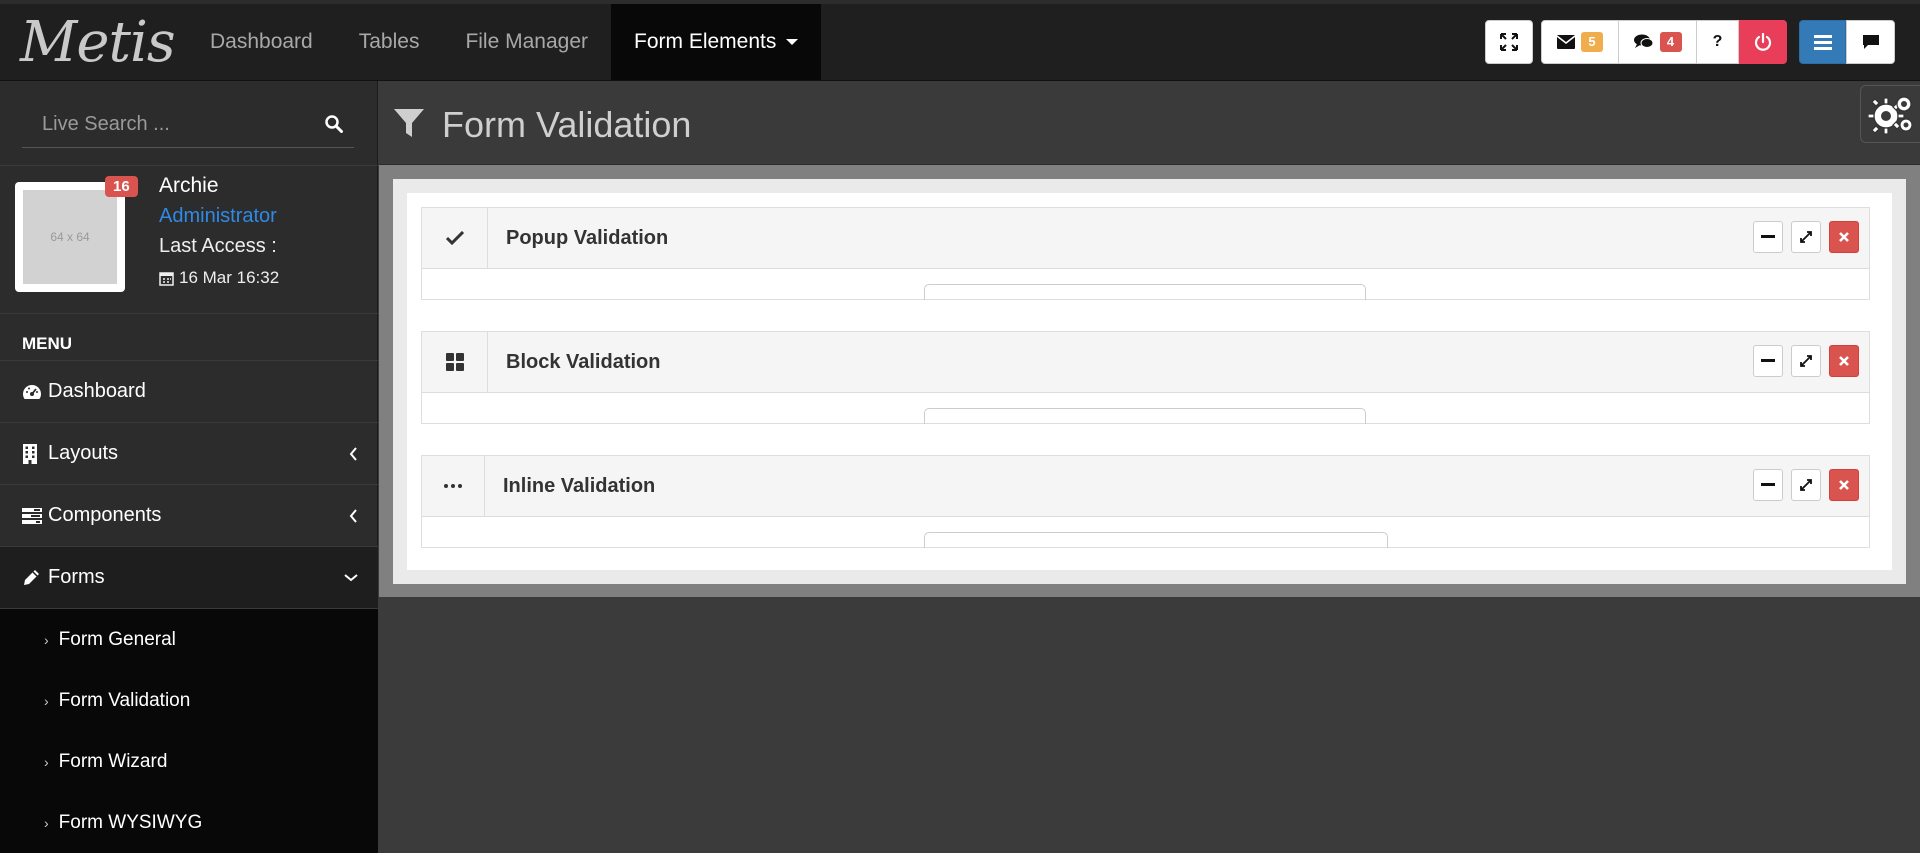 The height and width of the screenshot is (853, 1920). I want to click on logout-button, so click(1763, 42).